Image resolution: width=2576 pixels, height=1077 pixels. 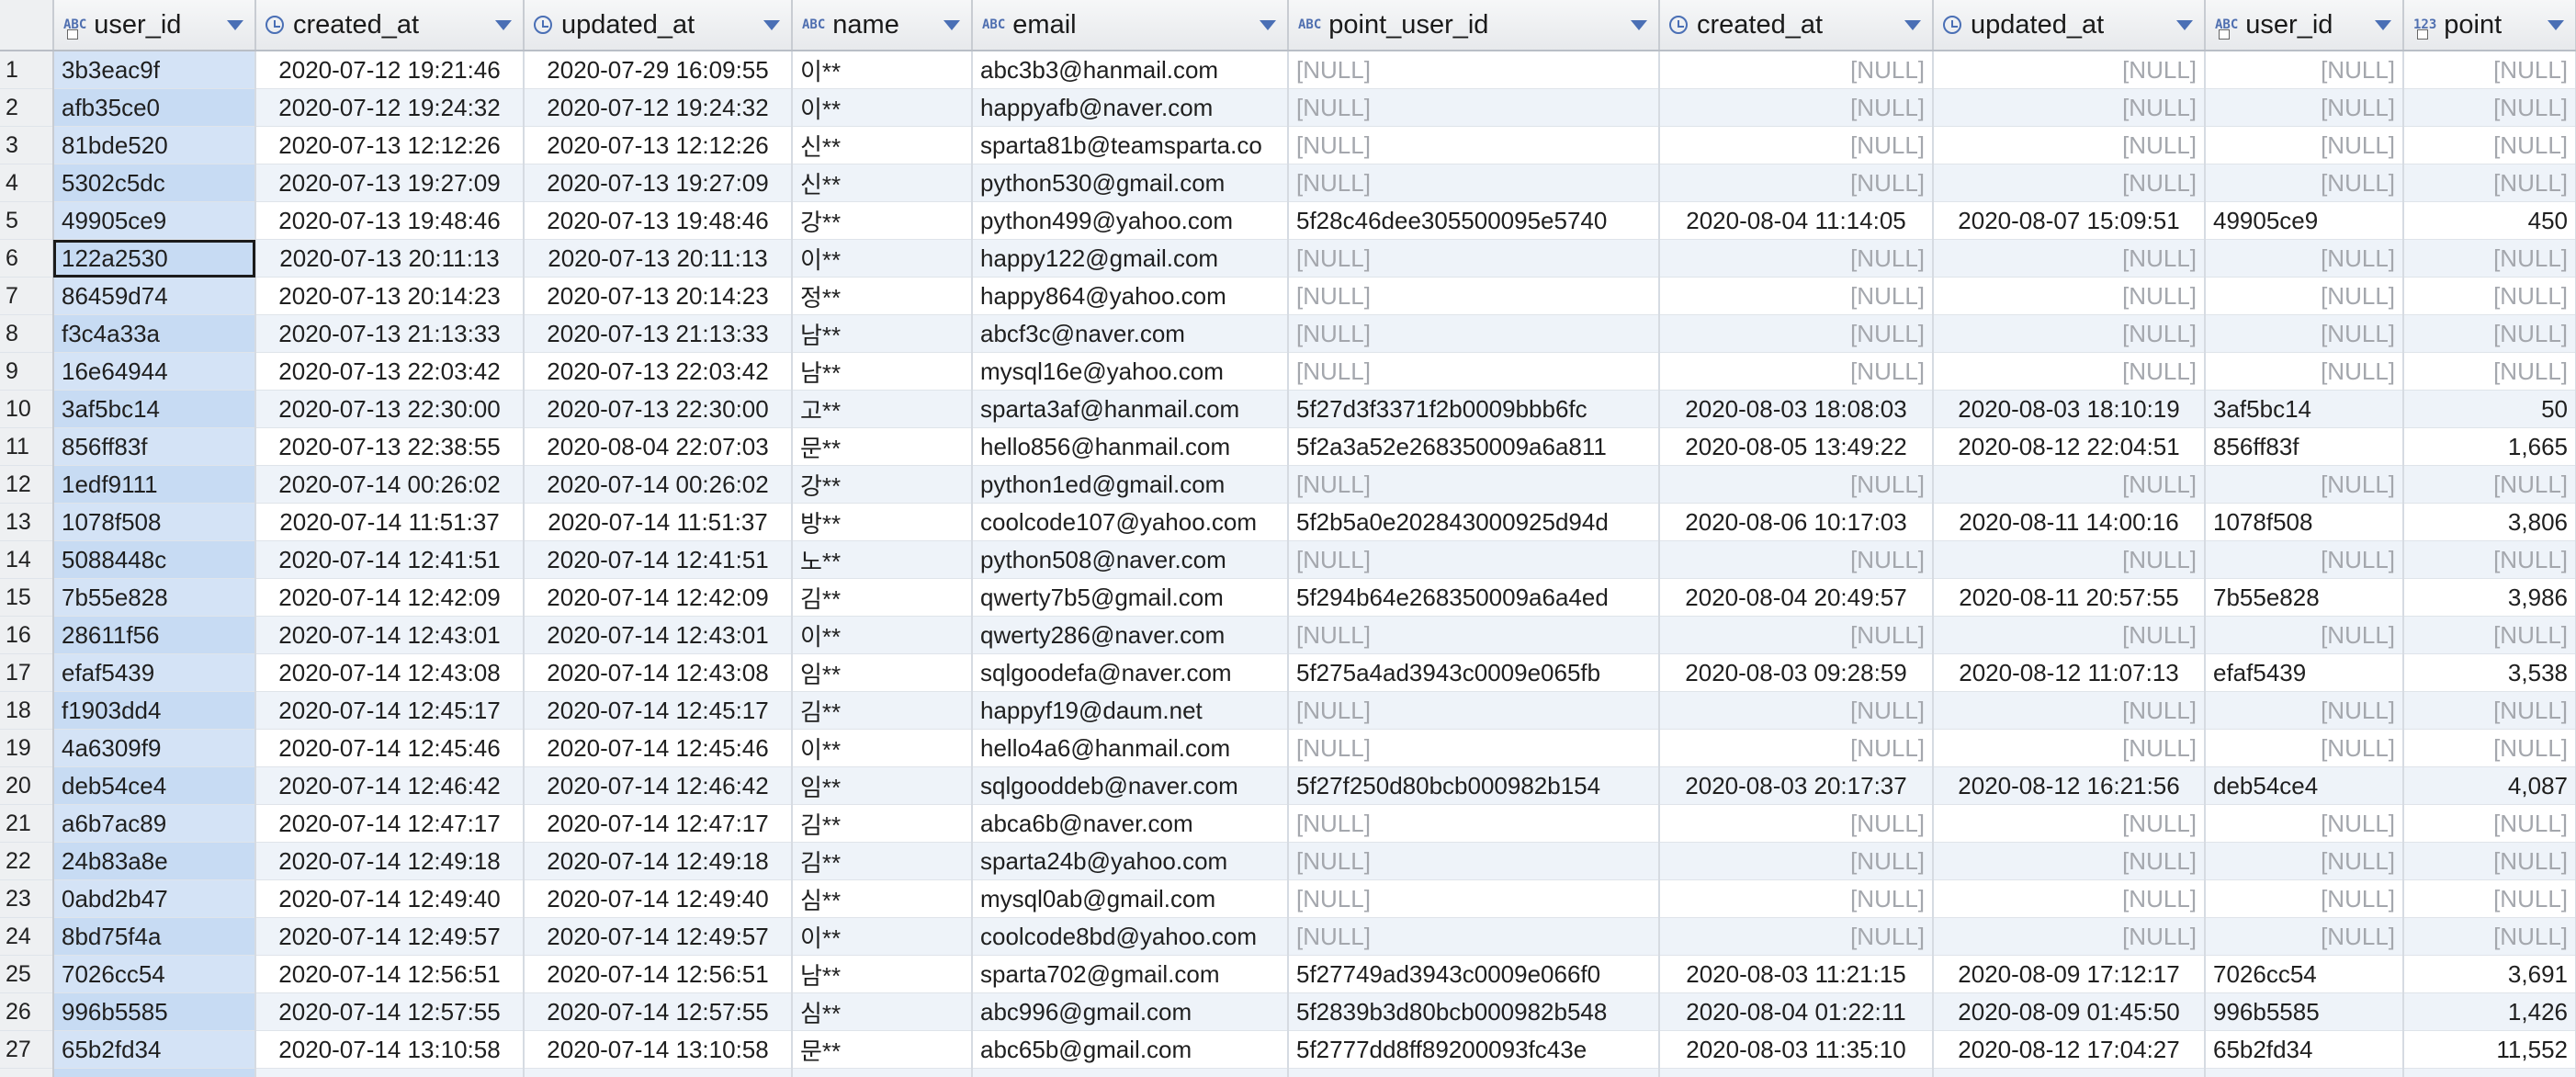 What do you see at coordinates (1130, 974) in the screenshot?
I see `email-cell: sparta702@gmail.com` at bounding box center [1130, 974].